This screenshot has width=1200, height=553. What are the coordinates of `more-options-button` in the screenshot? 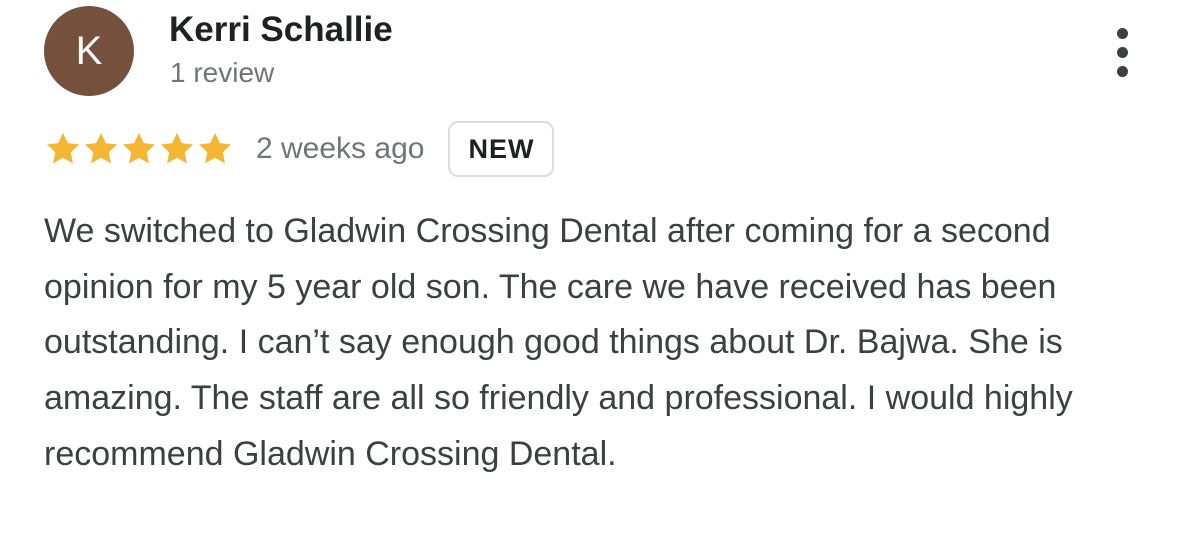 It's located at (1122, 52).